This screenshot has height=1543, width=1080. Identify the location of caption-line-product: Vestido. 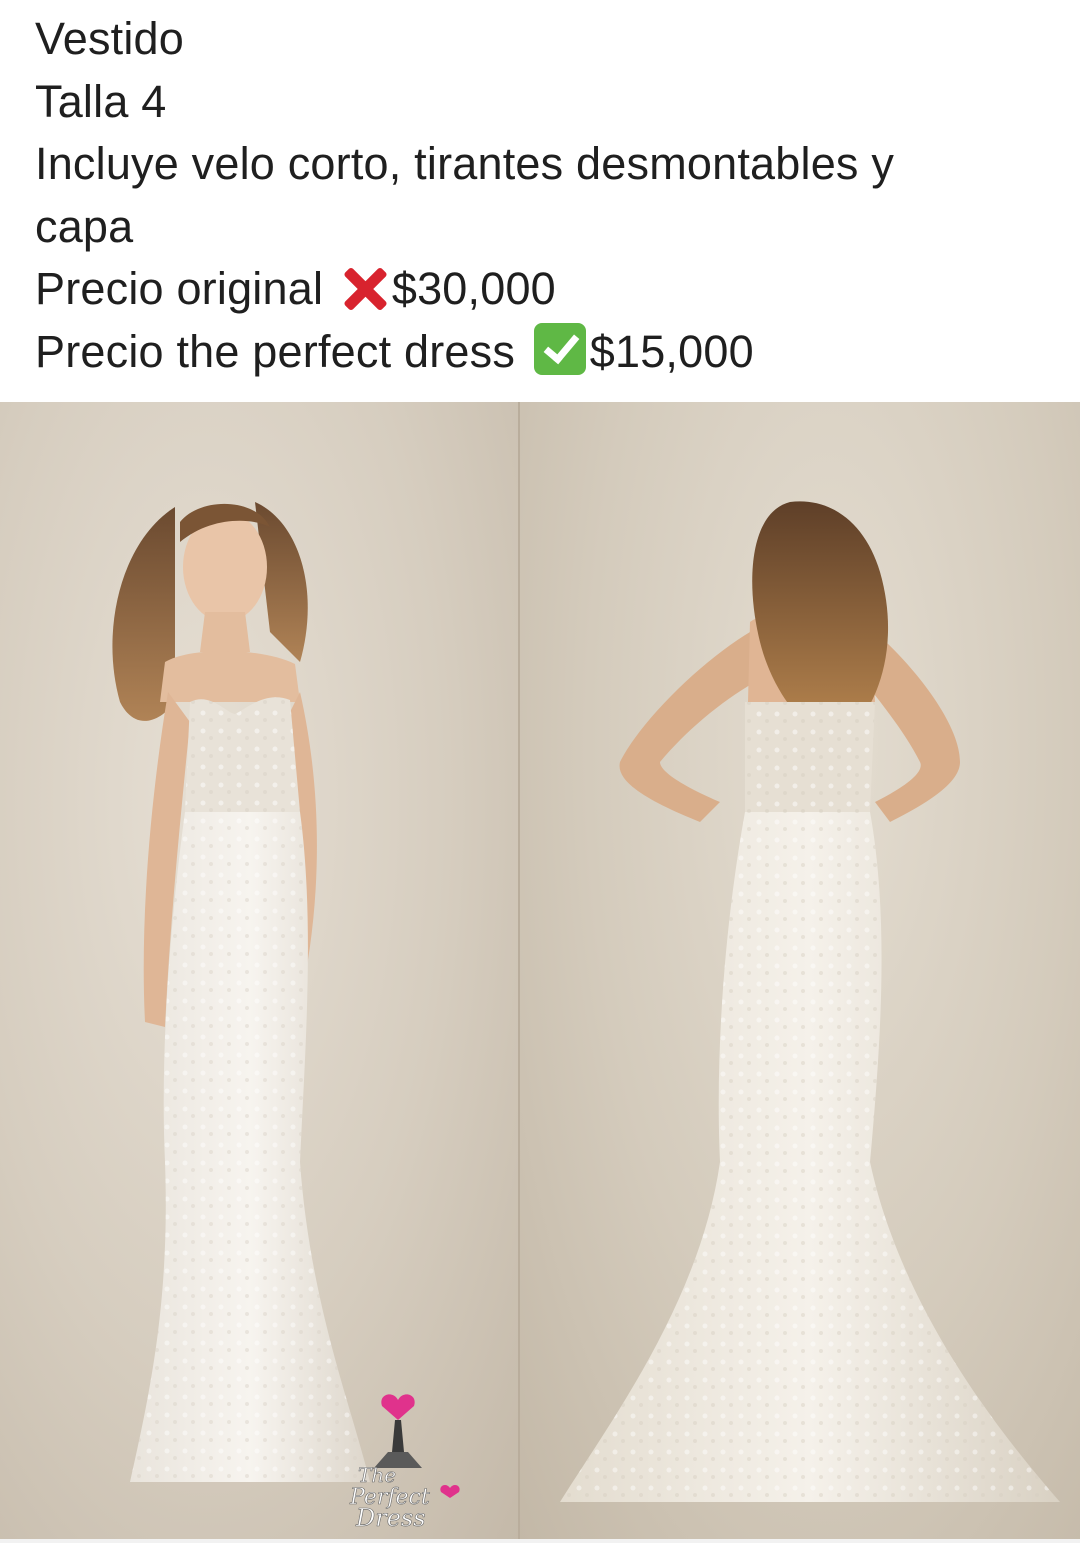
(110, 38).